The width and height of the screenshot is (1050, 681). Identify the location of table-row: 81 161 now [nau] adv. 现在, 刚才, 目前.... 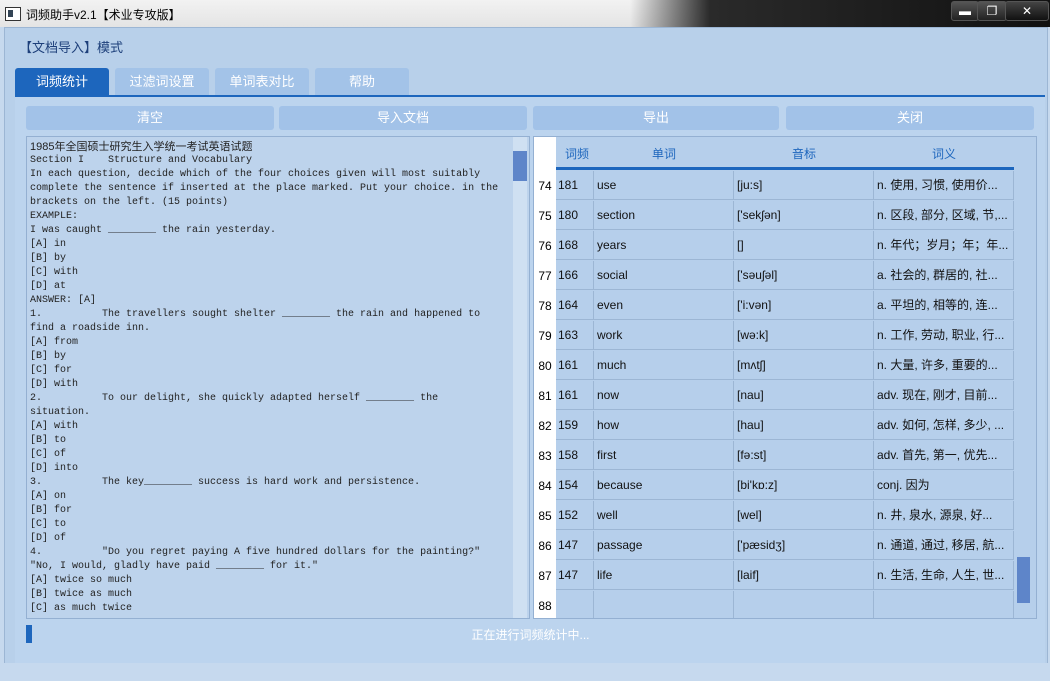
(774, 396).